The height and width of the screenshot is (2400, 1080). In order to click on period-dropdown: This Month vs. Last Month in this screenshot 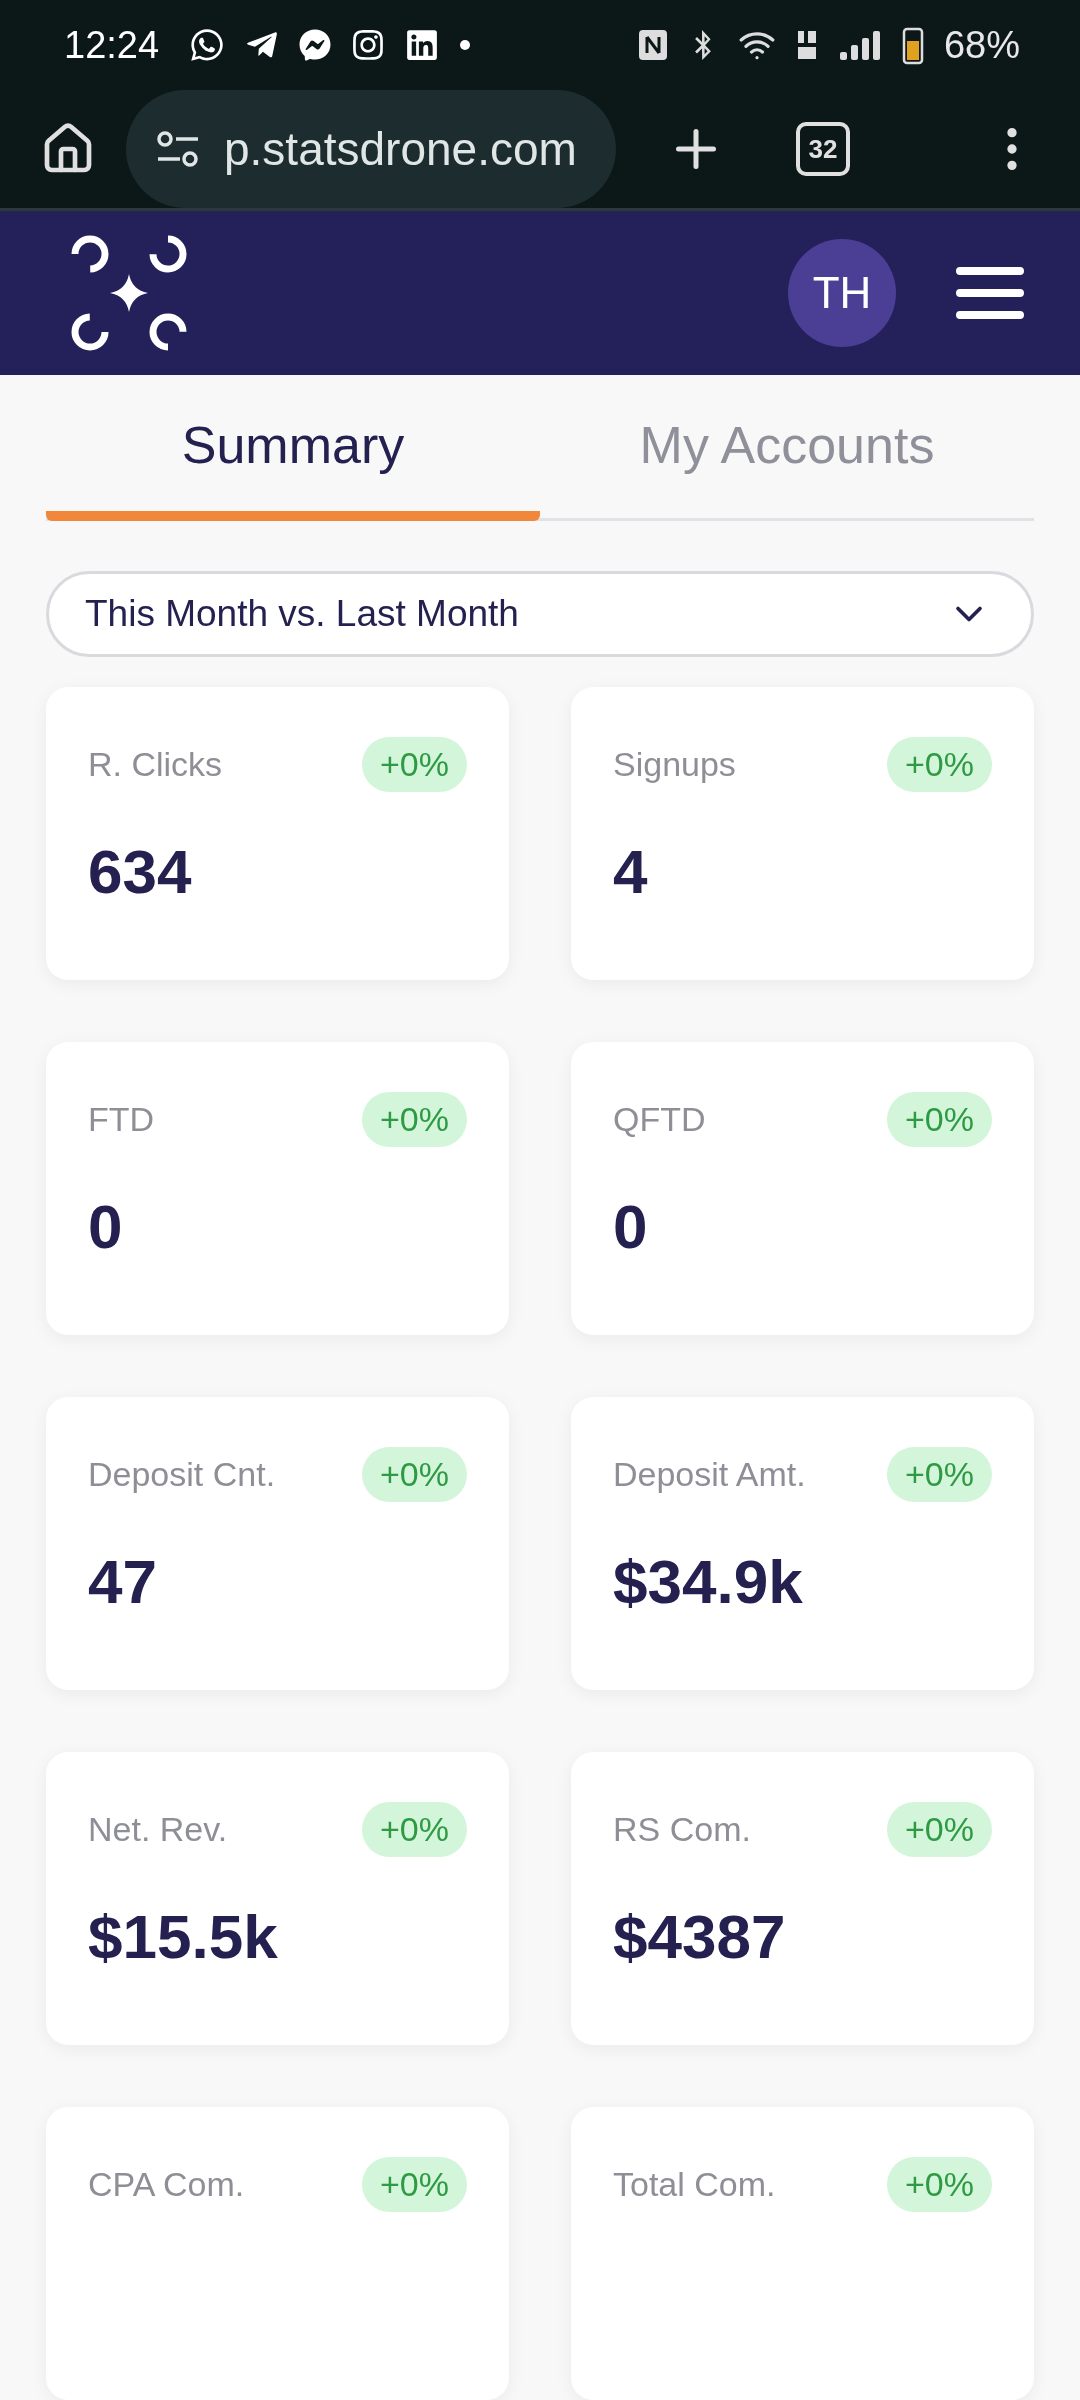, I will do `click(540, 613)`.